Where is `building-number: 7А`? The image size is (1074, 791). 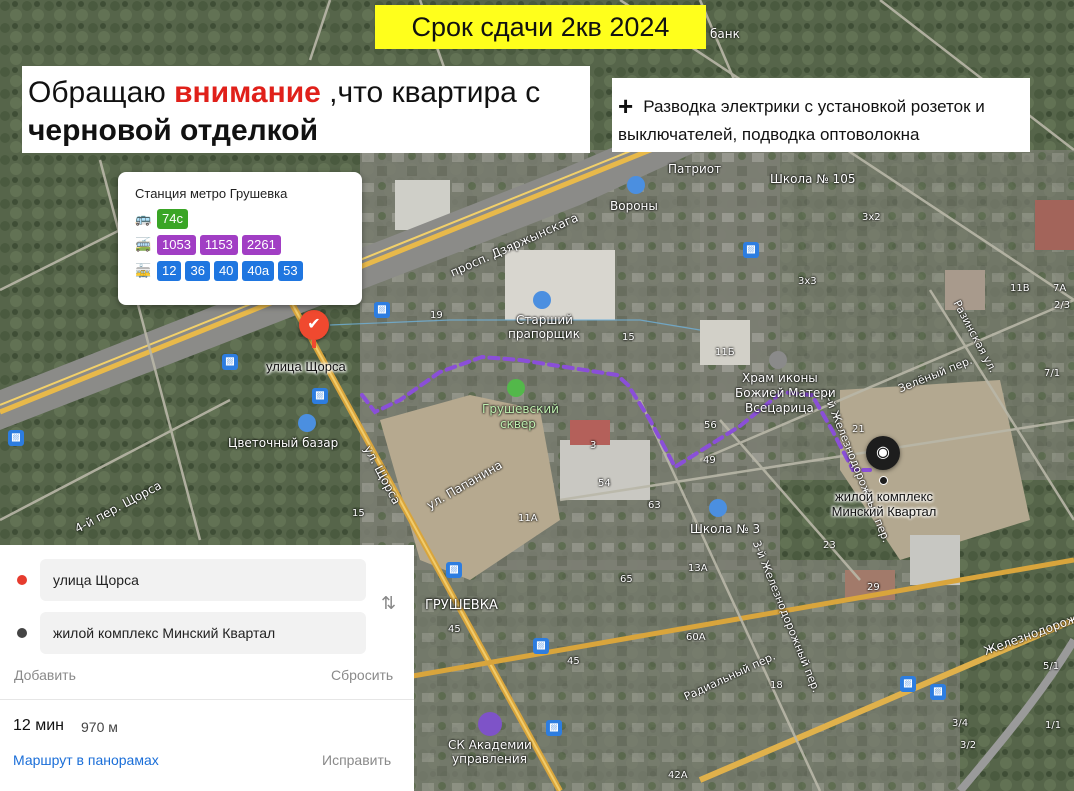
building-number: 7А is located at coordinates (1060, 288).